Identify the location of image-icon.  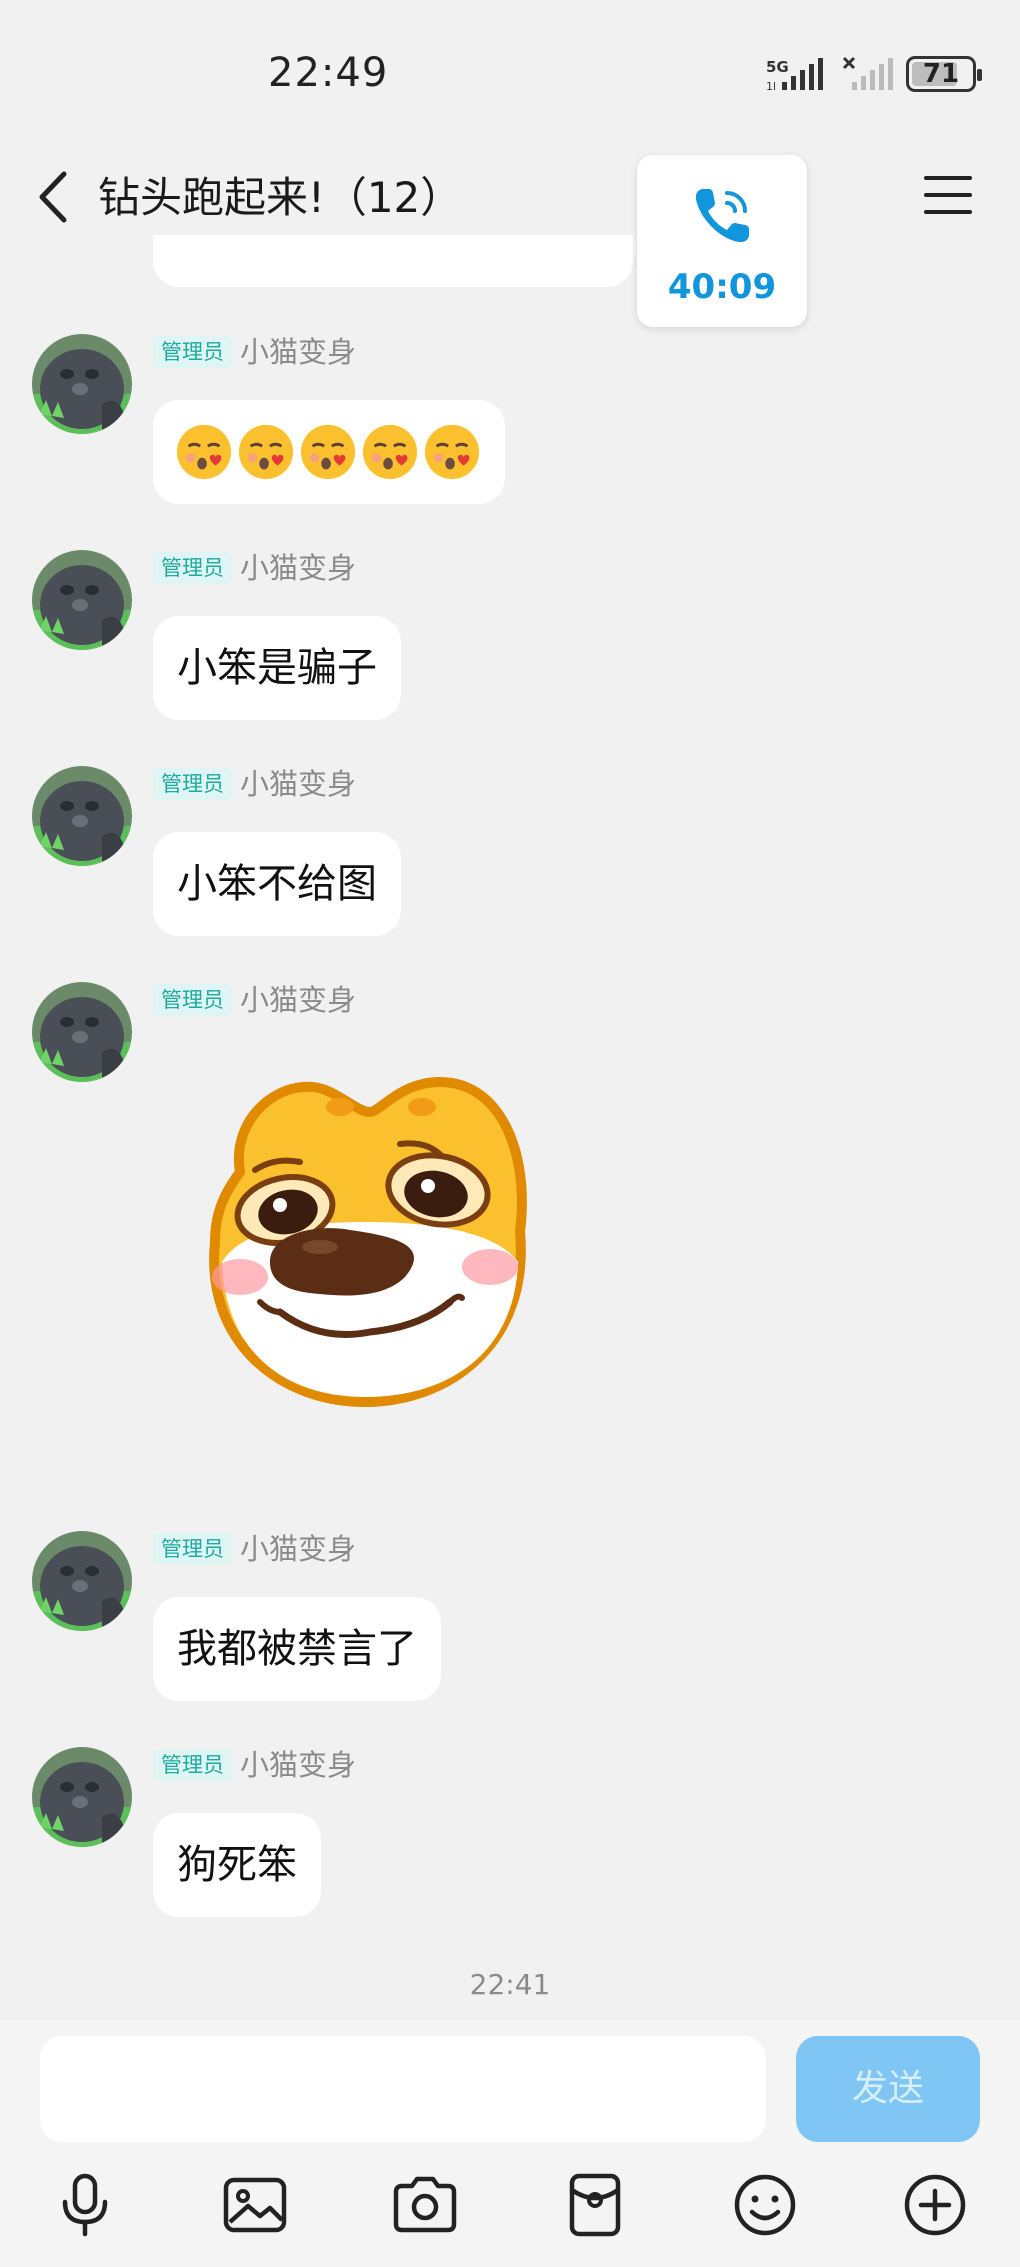
(255, 2205).